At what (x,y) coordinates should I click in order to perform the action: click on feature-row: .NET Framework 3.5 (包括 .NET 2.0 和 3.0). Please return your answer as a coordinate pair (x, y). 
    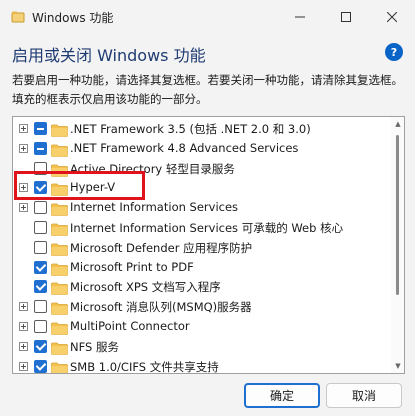
    Looking at the image, I should click on (202, 129).